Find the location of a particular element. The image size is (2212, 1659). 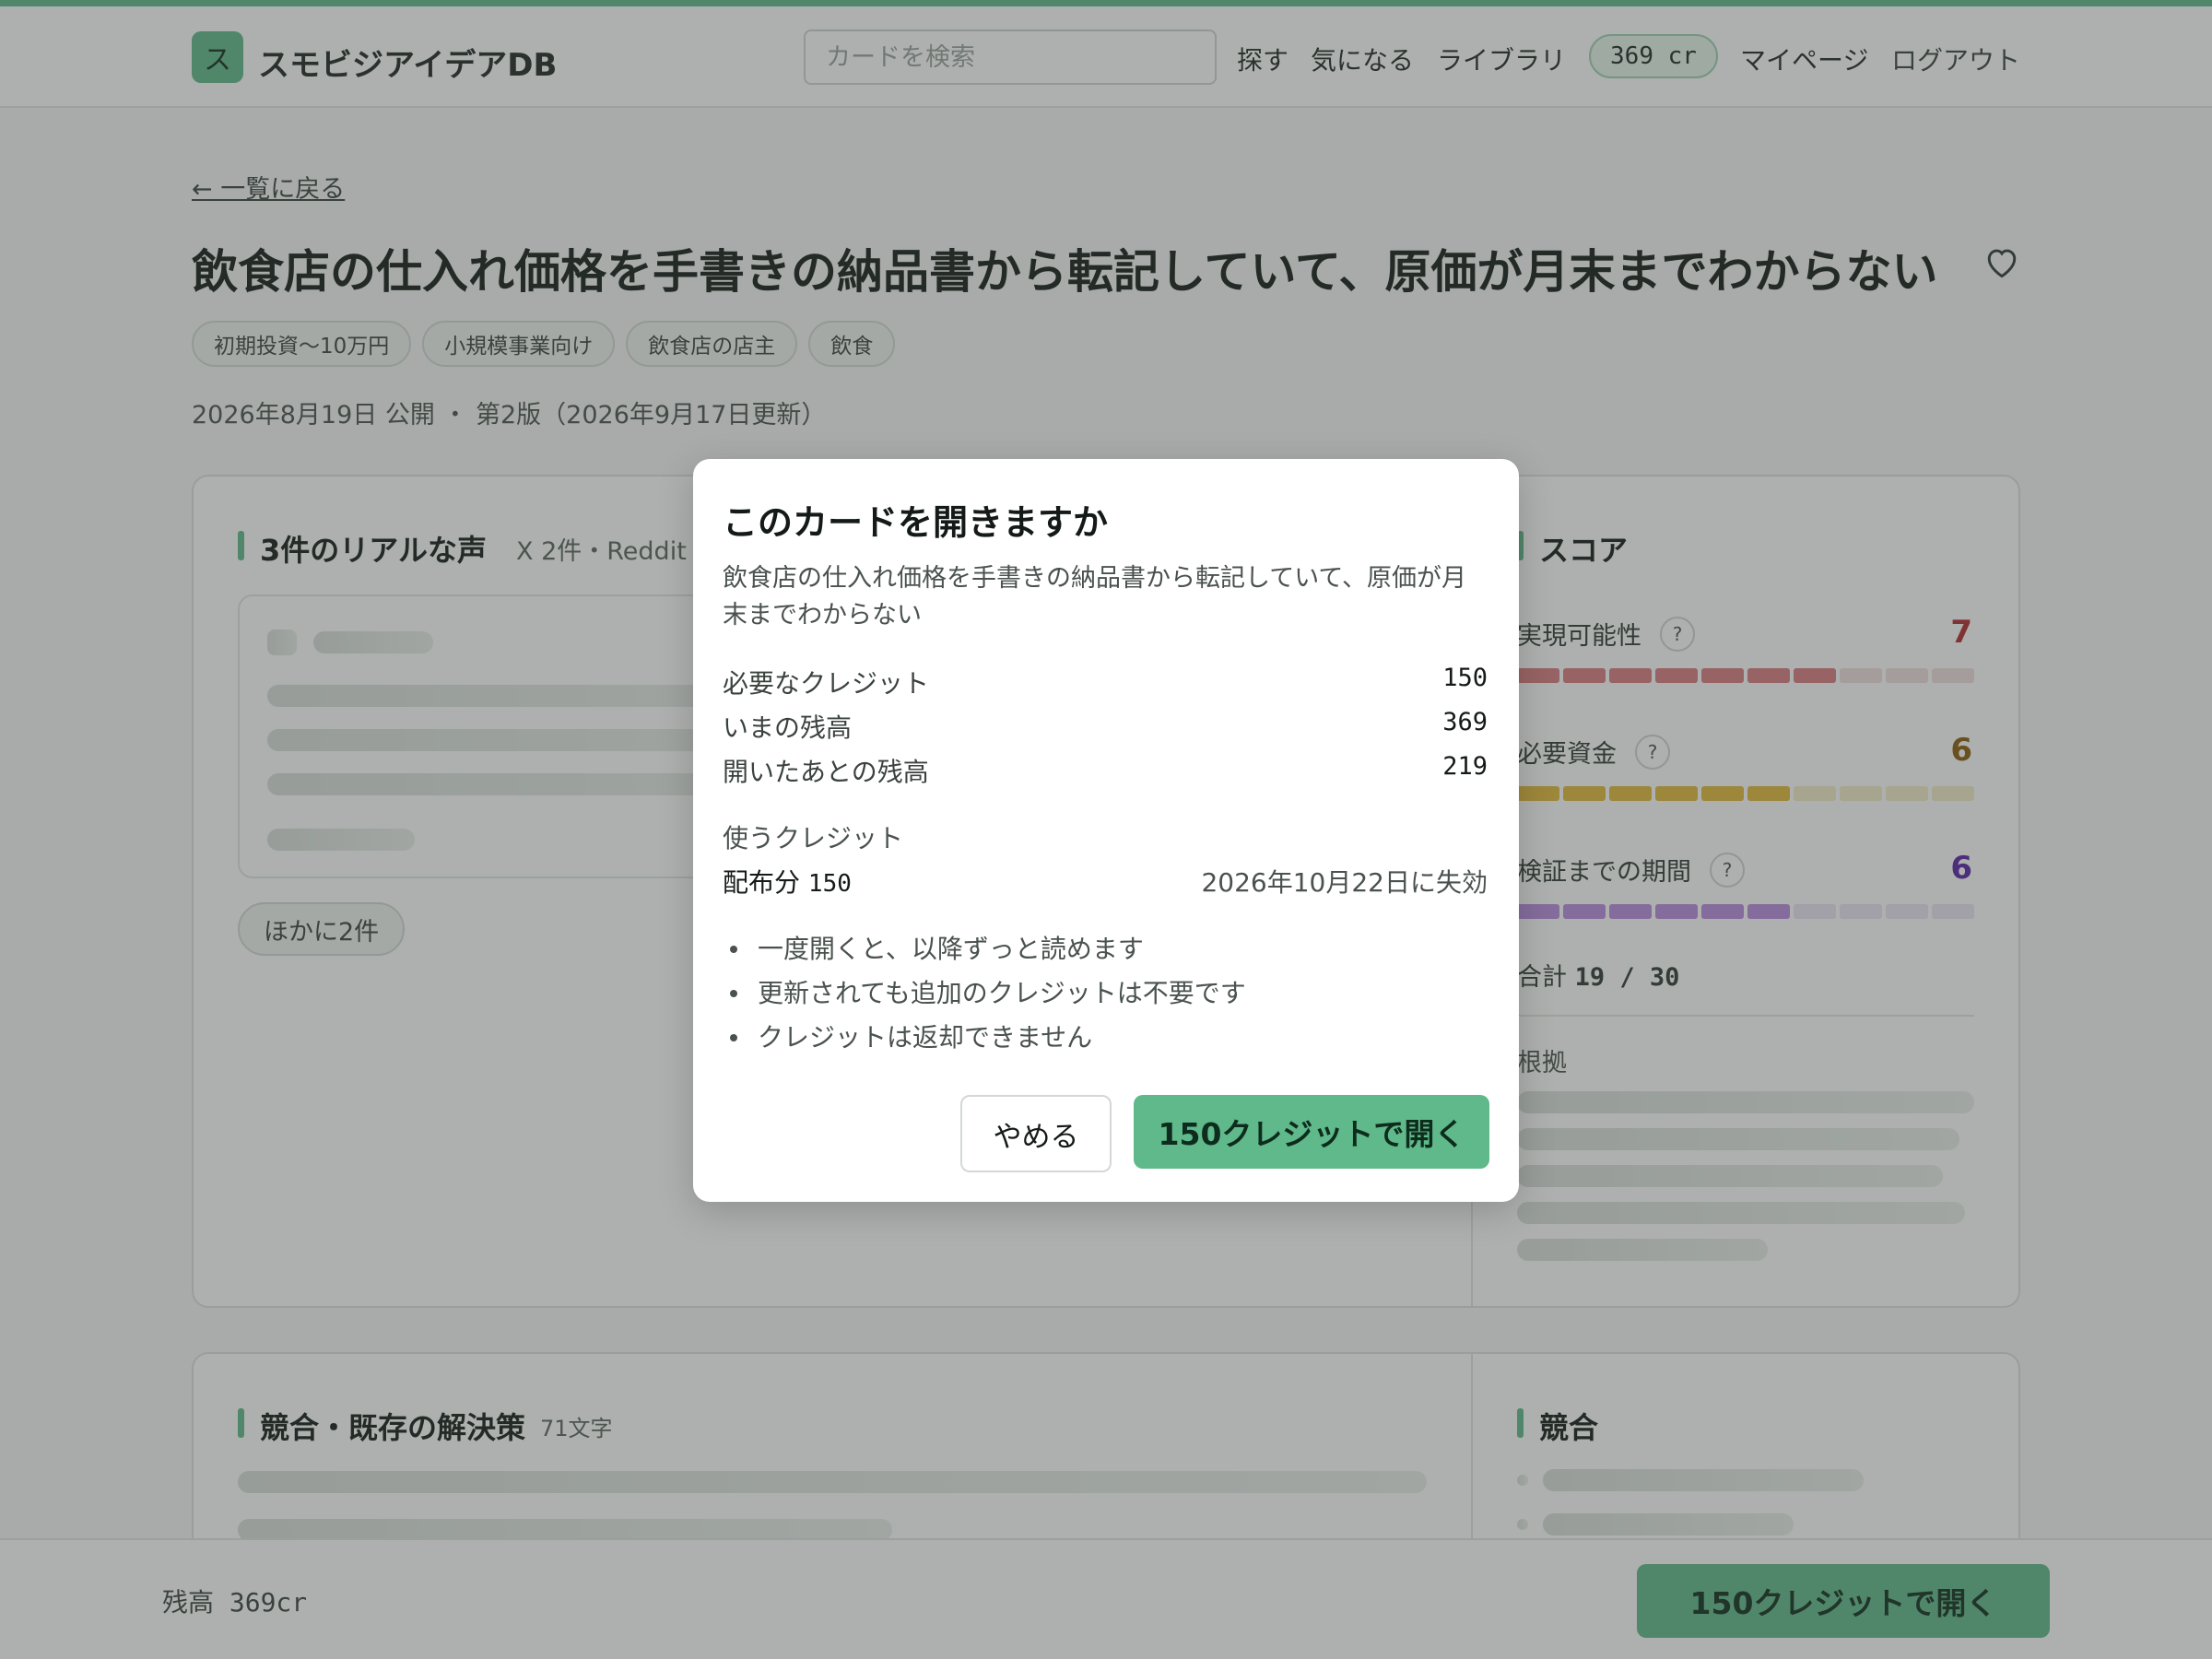

after-balance-row: 開いたあとの残高 219 is located at coordinates (1105, 770).